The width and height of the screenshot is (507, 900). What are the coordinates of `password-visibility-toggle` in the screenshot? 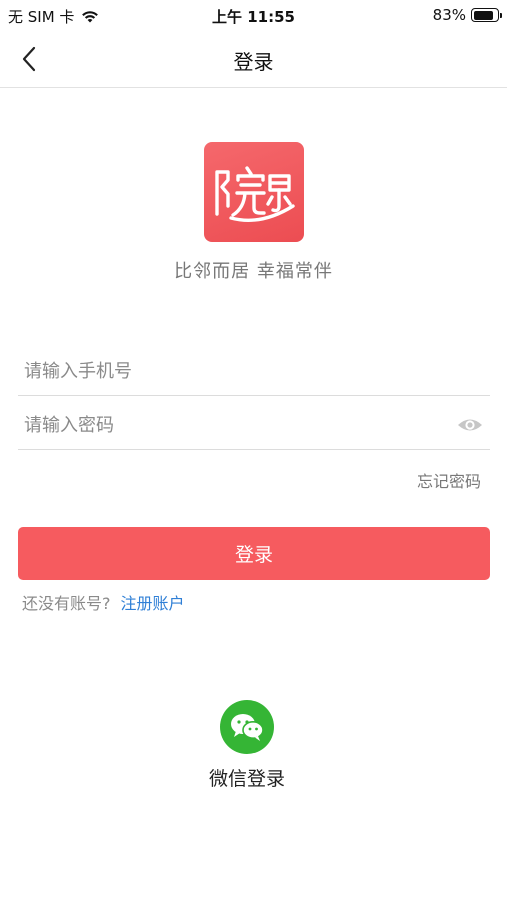 It's located at (470, 425).